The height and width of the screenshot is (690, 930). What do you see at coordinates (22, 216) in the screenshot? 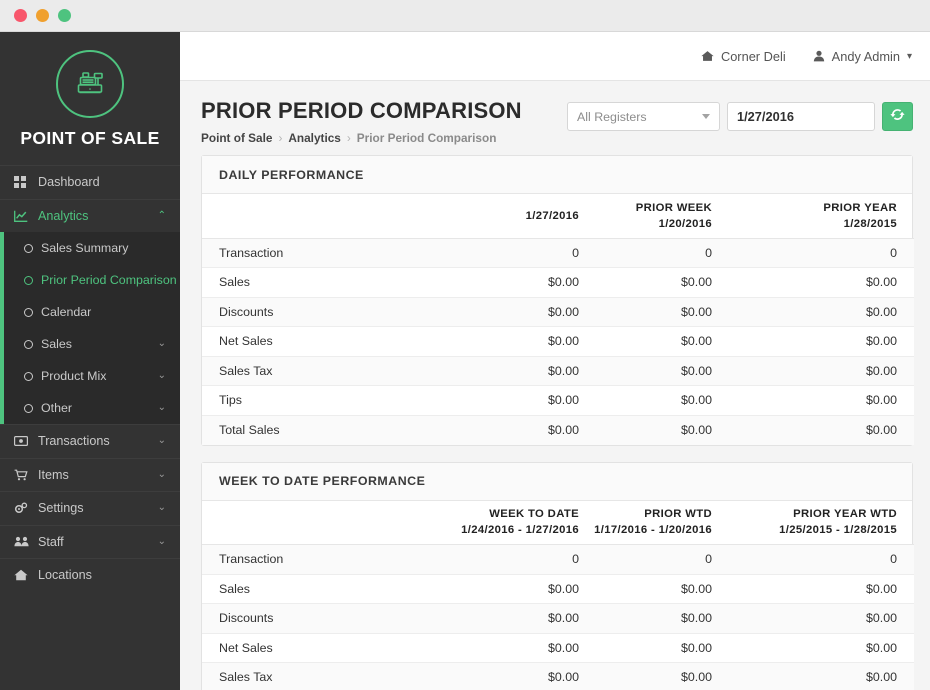
I see `chart-line-icon` at bounding box center [22, 216].